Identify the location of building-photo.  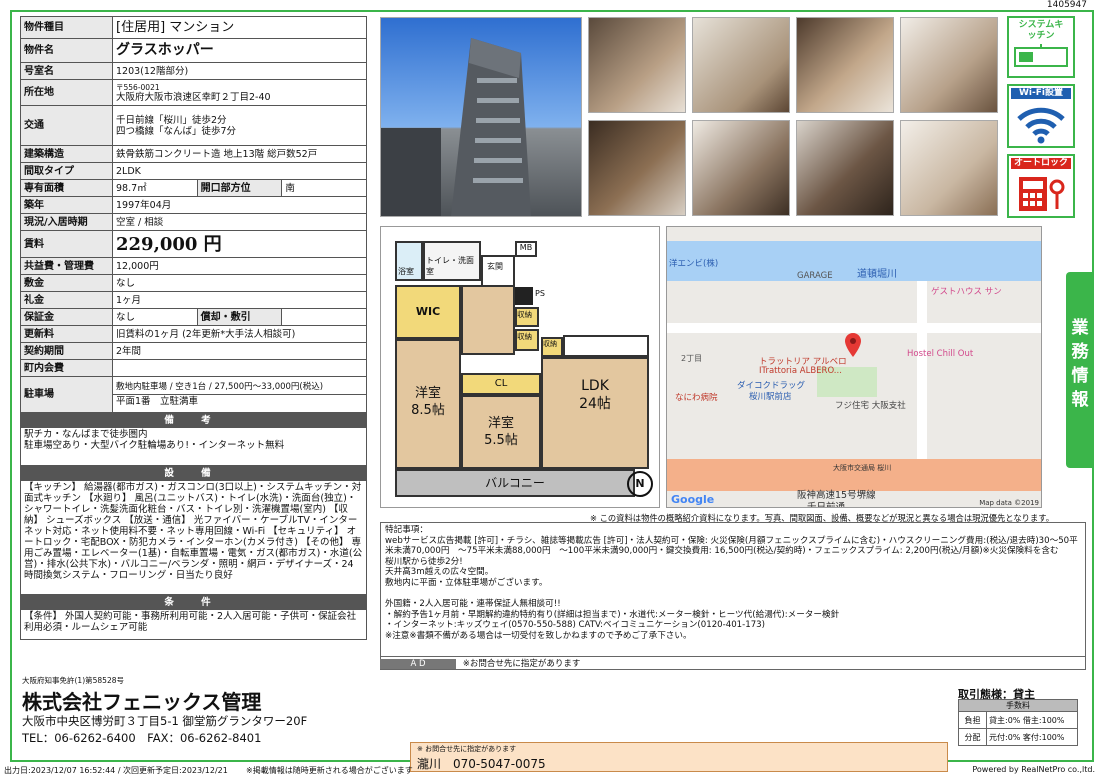
(481, 117).